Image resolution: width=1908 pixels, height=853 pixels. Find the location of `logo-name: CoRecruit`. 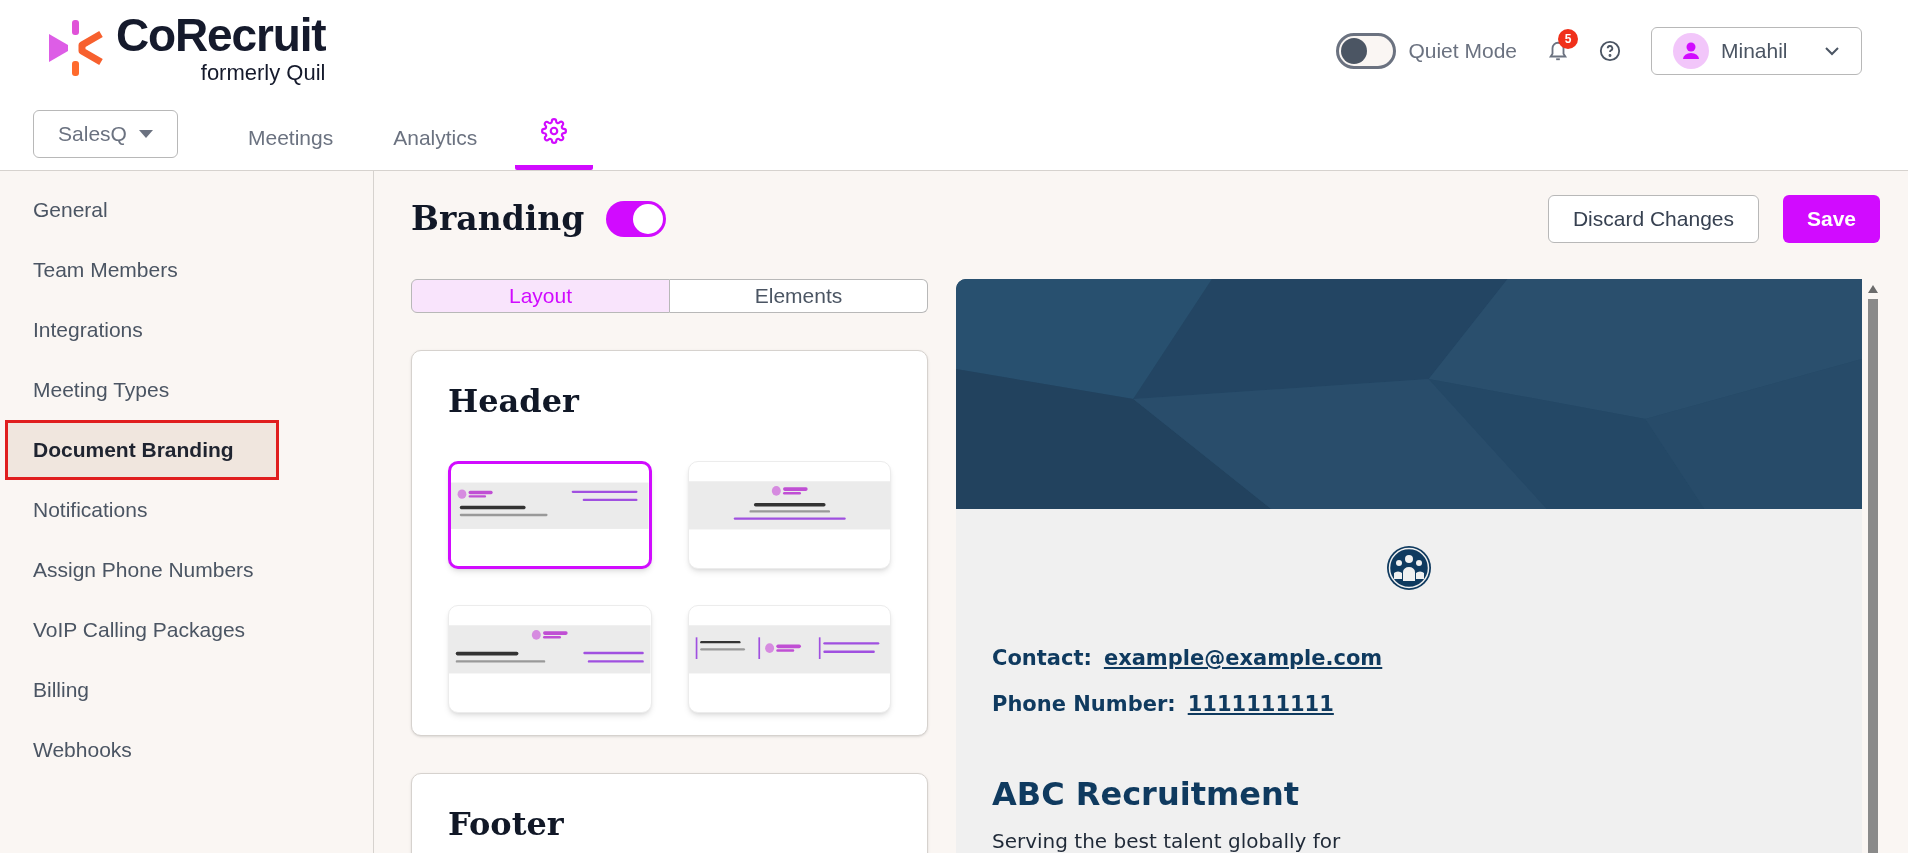

logo-name: CoRecruit is located at coordinates (221, 35).